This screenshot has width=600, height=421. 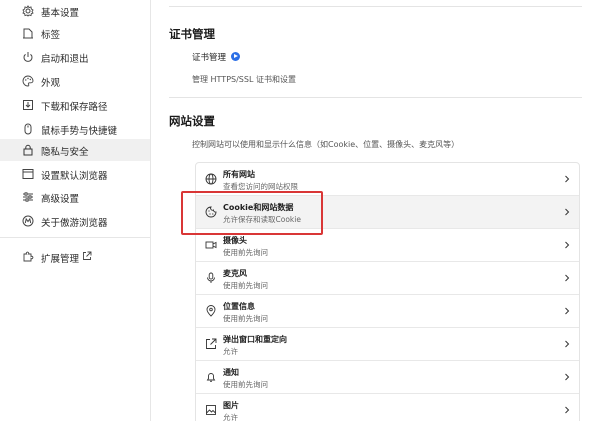 I want to click on palette-icon, so click(x=28, y=81).